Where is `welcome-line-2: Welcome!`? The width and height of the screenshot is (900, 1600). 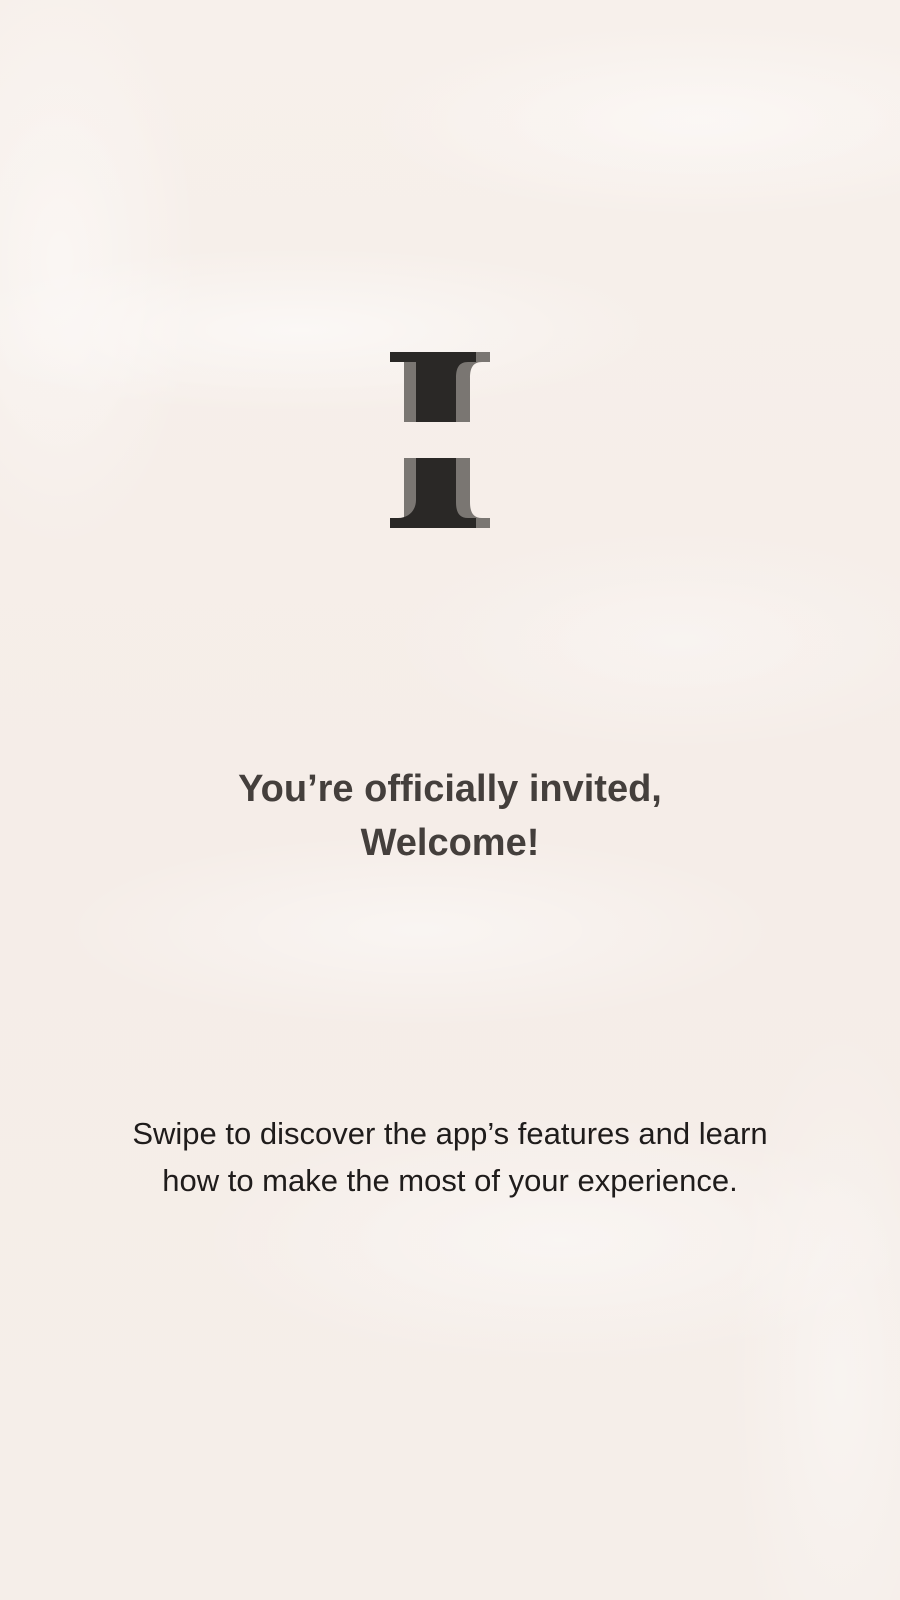
welcome-line-2: Welcome! is located at coordinates (450, 843).